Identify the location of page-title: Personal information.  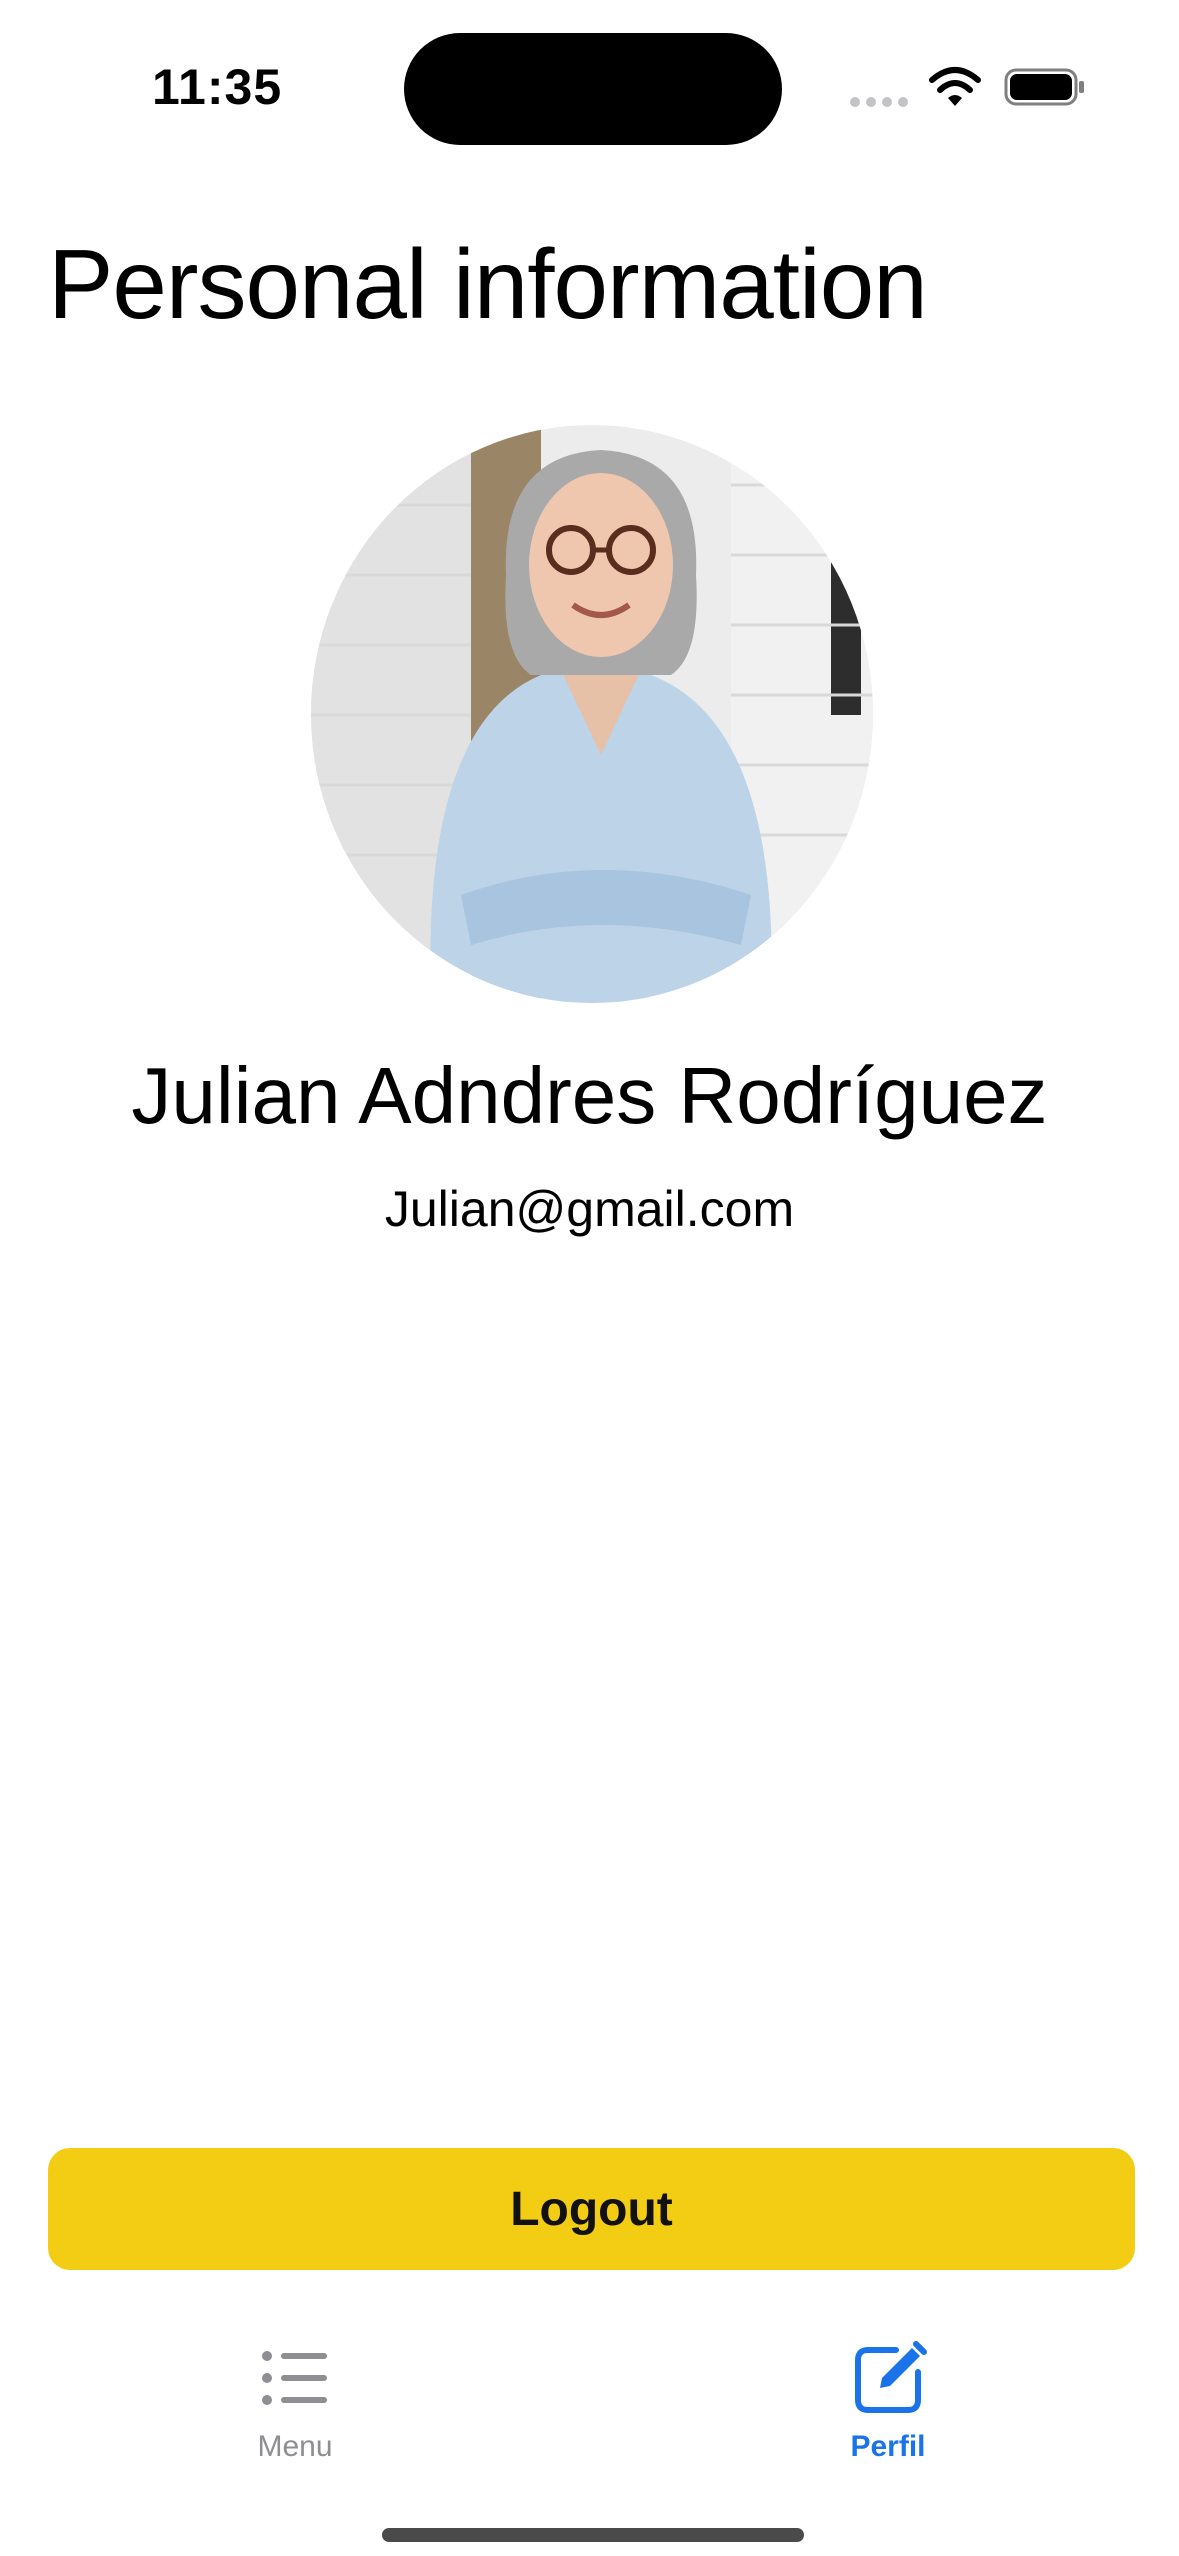
(488, 284).